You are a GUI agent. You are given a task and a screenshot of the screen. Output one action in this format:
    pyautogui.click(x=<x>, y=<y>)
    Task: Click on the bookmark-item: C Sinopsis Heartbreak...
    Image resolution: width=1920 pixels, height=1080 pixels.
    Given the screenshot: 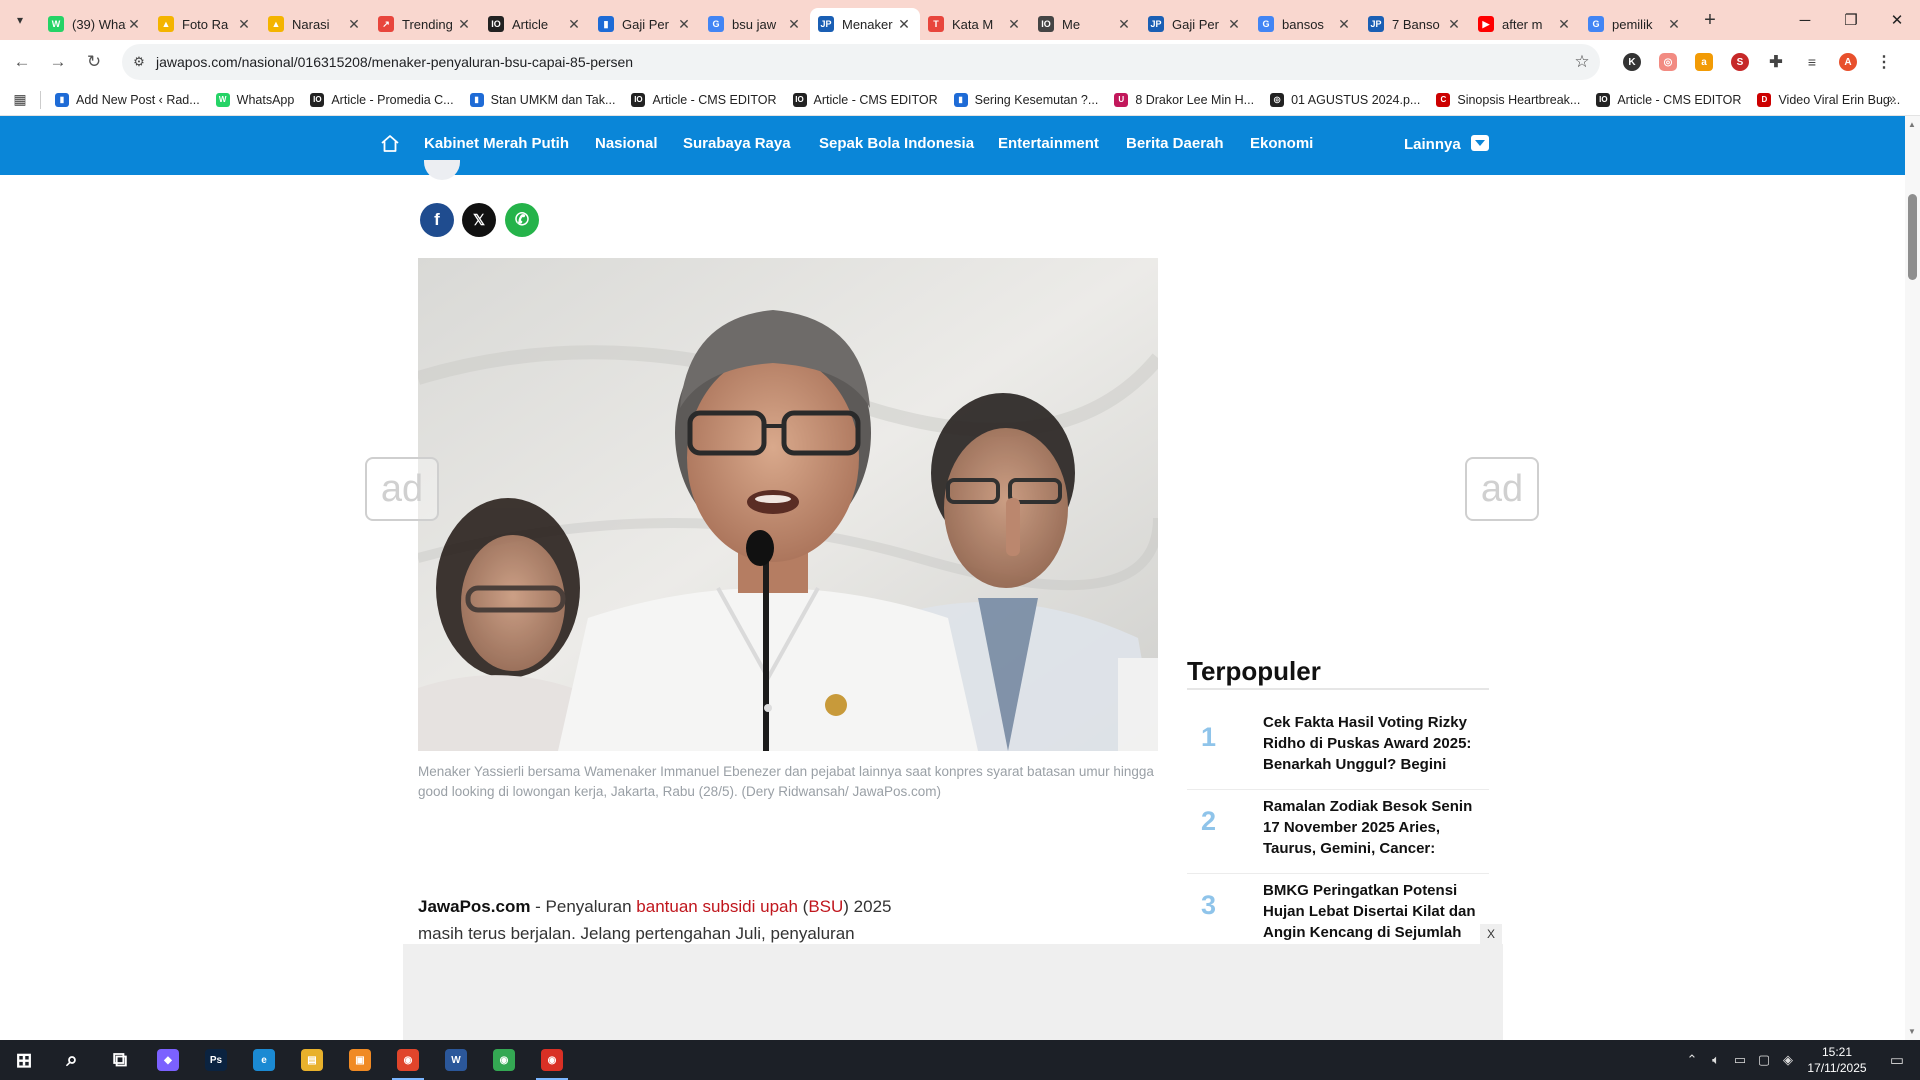 What is the action you would take?
    pyautogui.click(x=1508, y=99)
    